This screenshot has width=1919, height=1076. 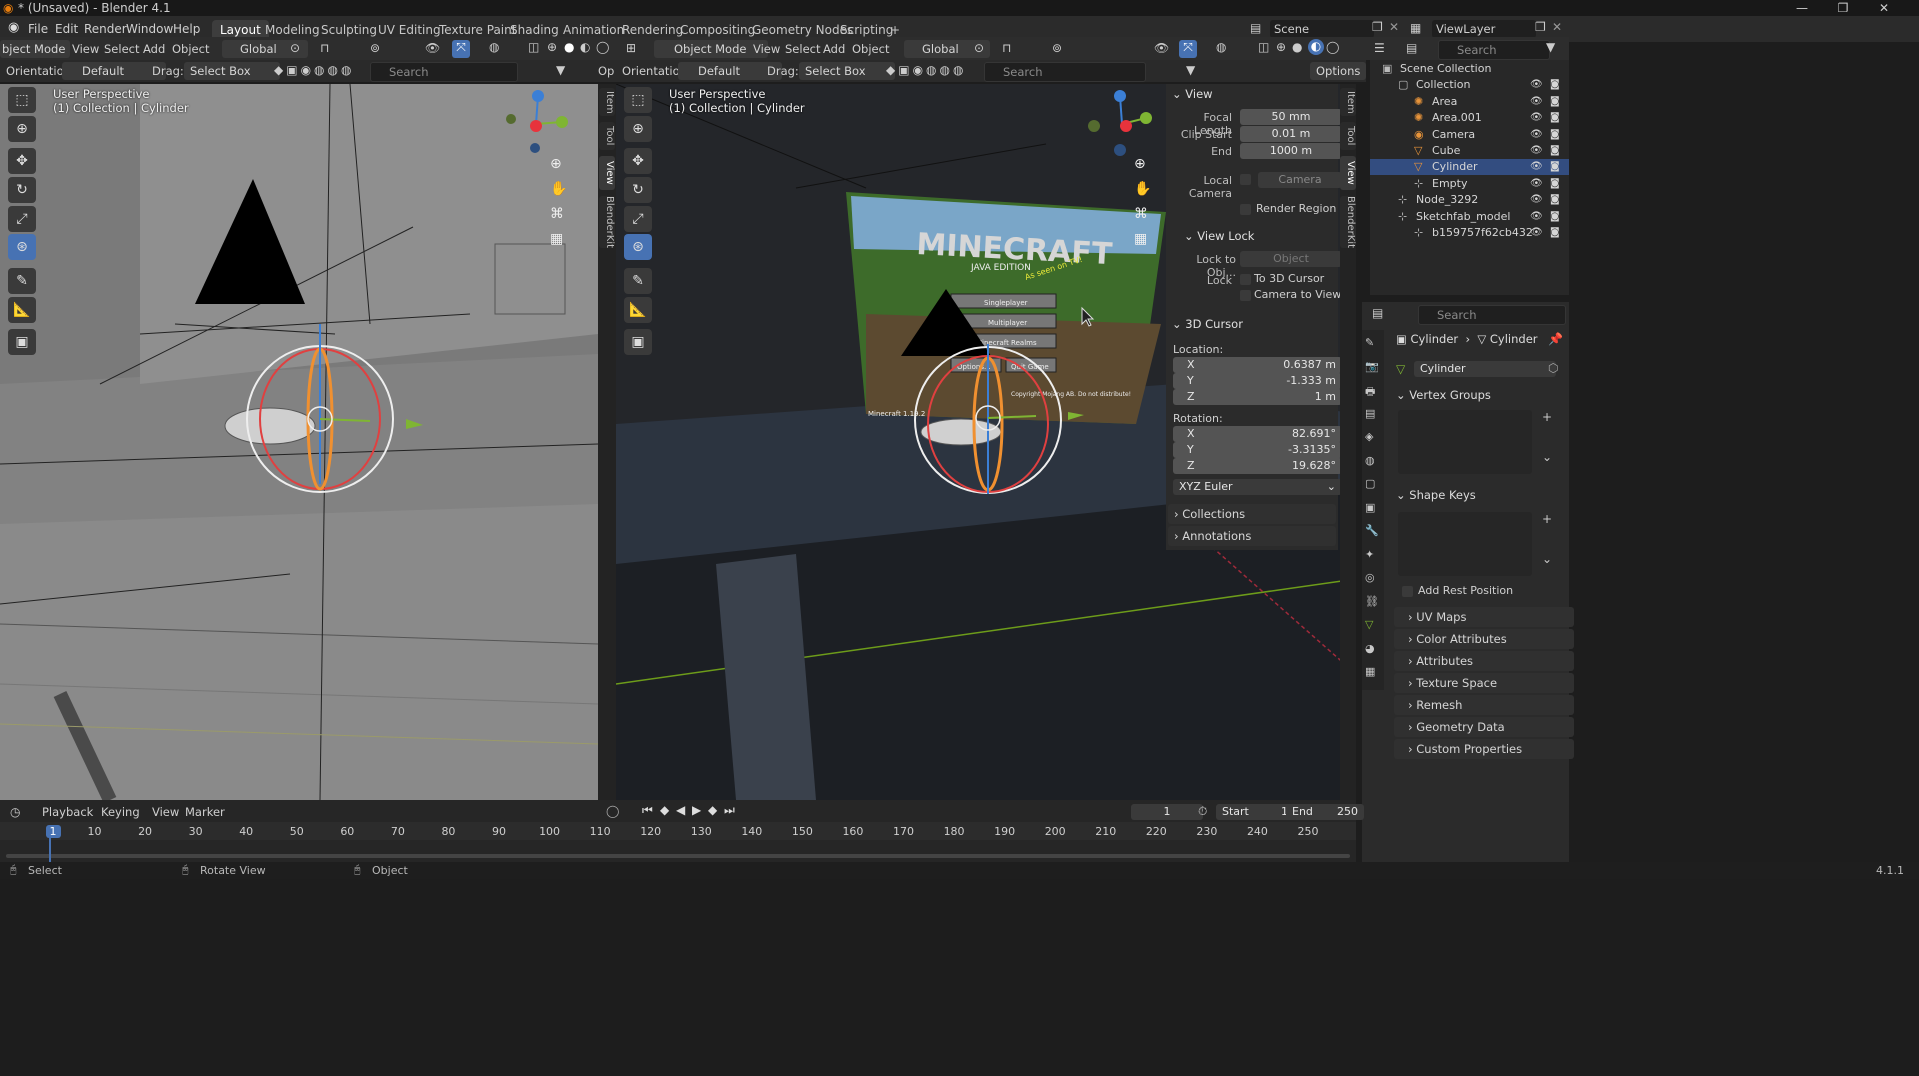 I want to click on left-rendered-shading-icon: ◯, so click(x=602, y=47).